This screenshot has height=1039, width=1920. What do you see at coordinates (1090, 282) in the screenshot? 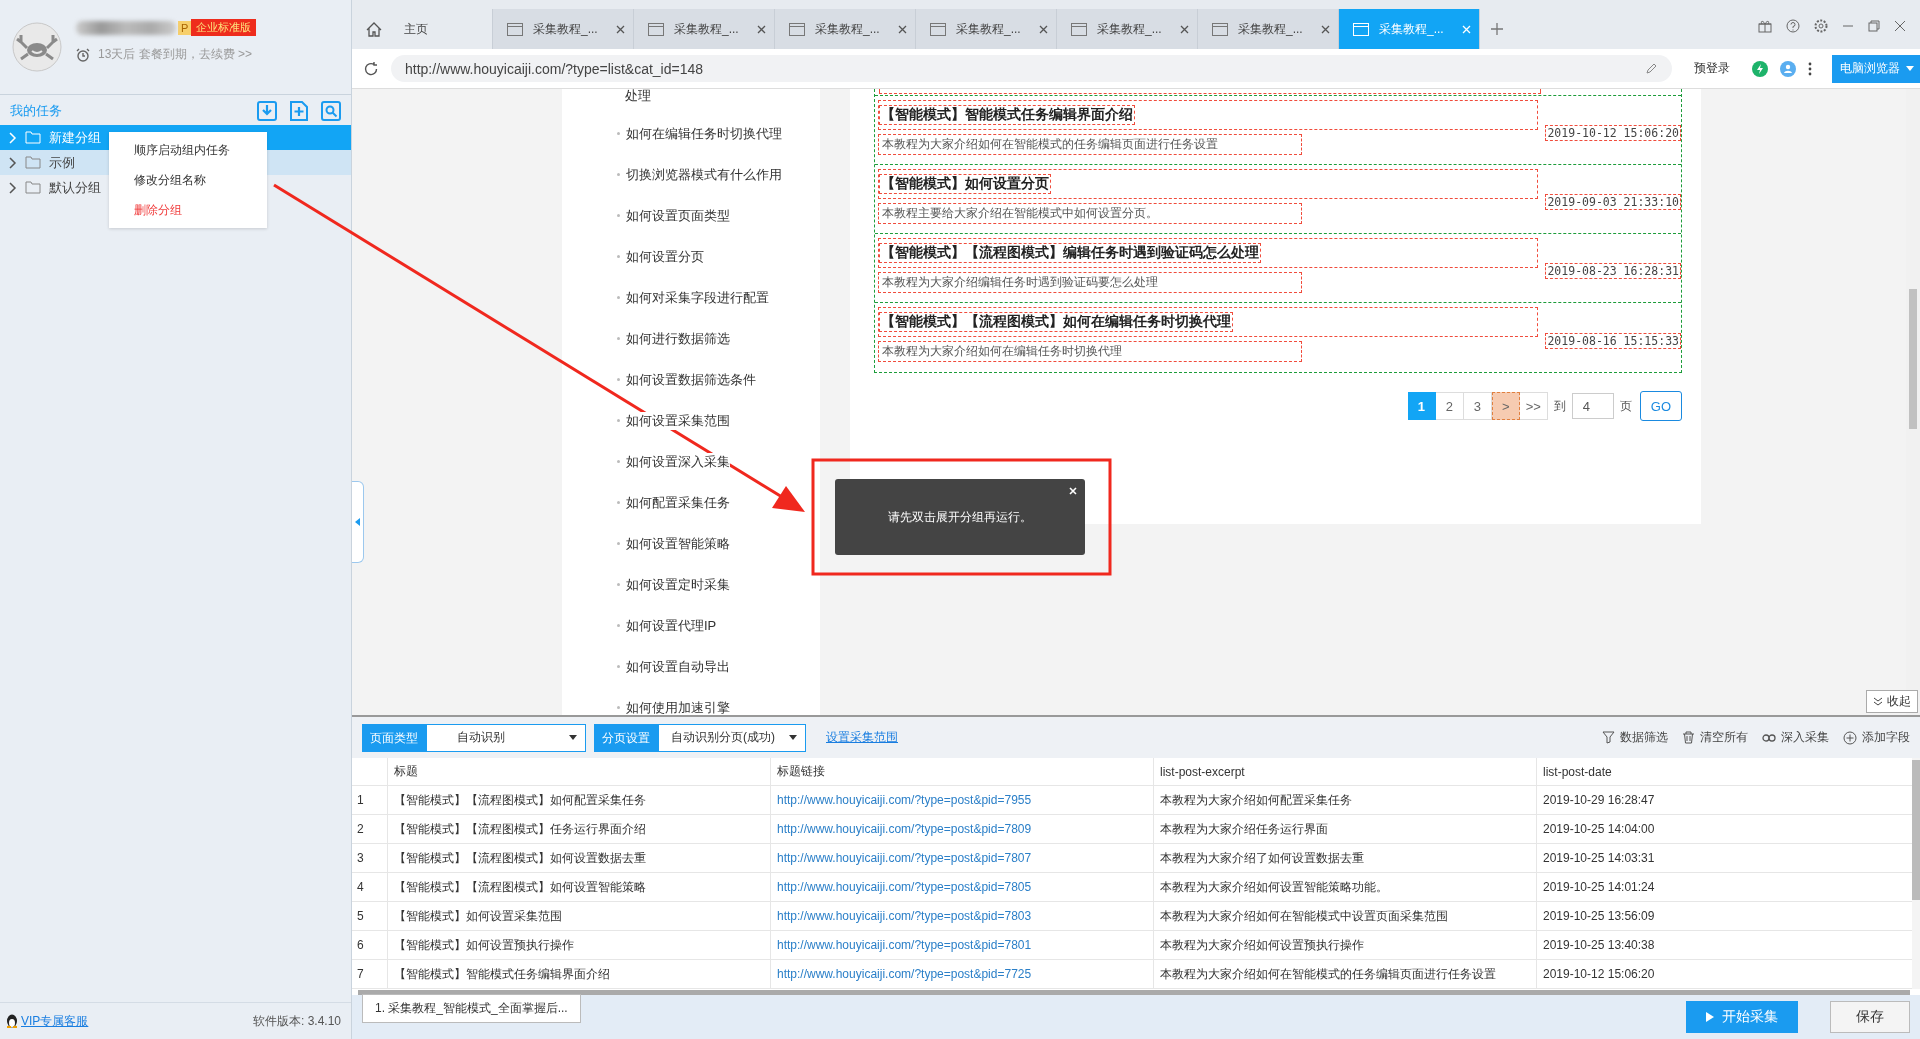
I see `article-excerpt: 本教程为大家介绍编辑任务时遇到验证码要怎么处理` at bounding box center [1090, 282].